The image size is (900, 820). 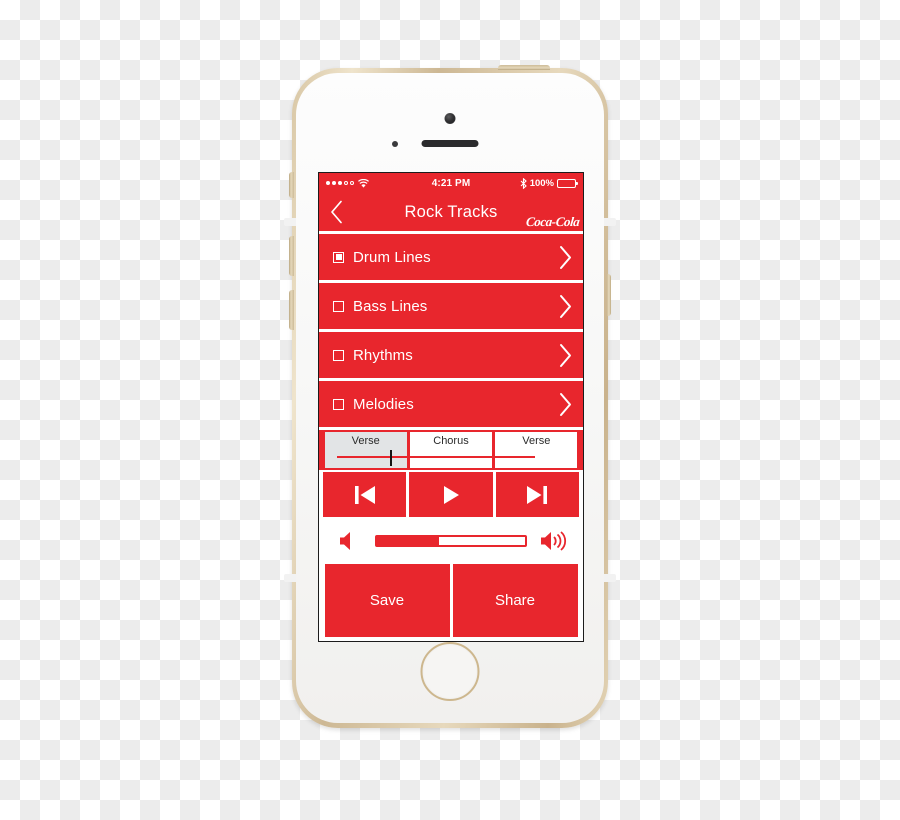 I want to click on volume-slider, so click(x=451, y=540).